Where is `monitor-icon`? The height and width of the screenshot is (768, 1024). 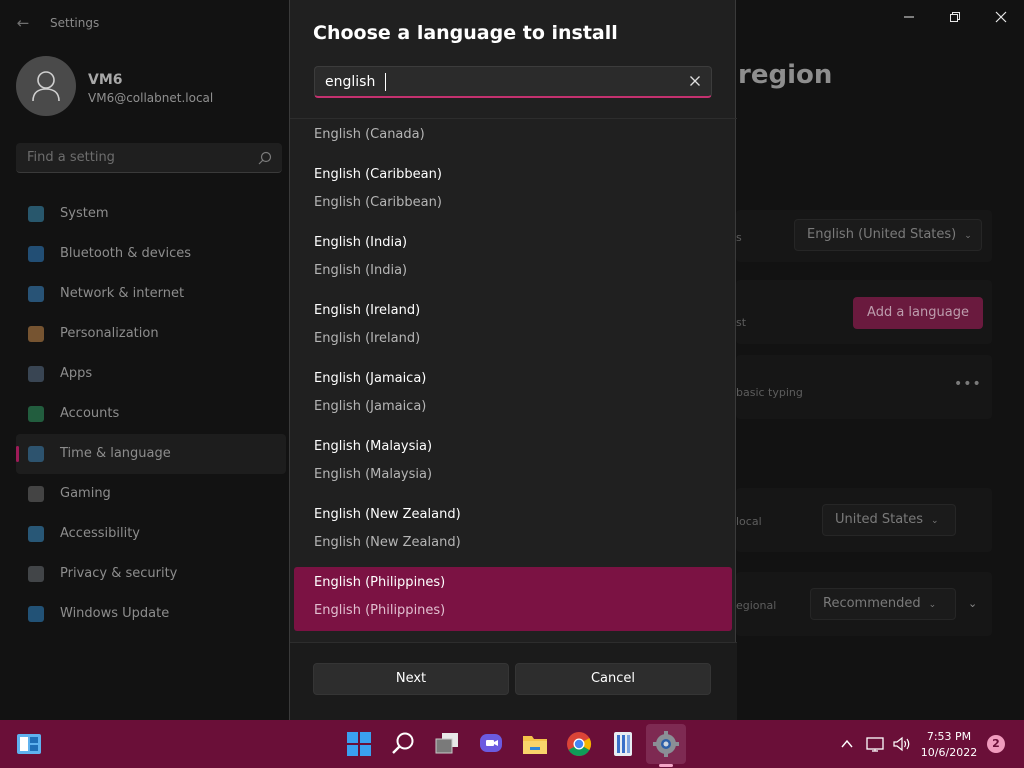
monitor-icon is located at coordinates (36, 214).